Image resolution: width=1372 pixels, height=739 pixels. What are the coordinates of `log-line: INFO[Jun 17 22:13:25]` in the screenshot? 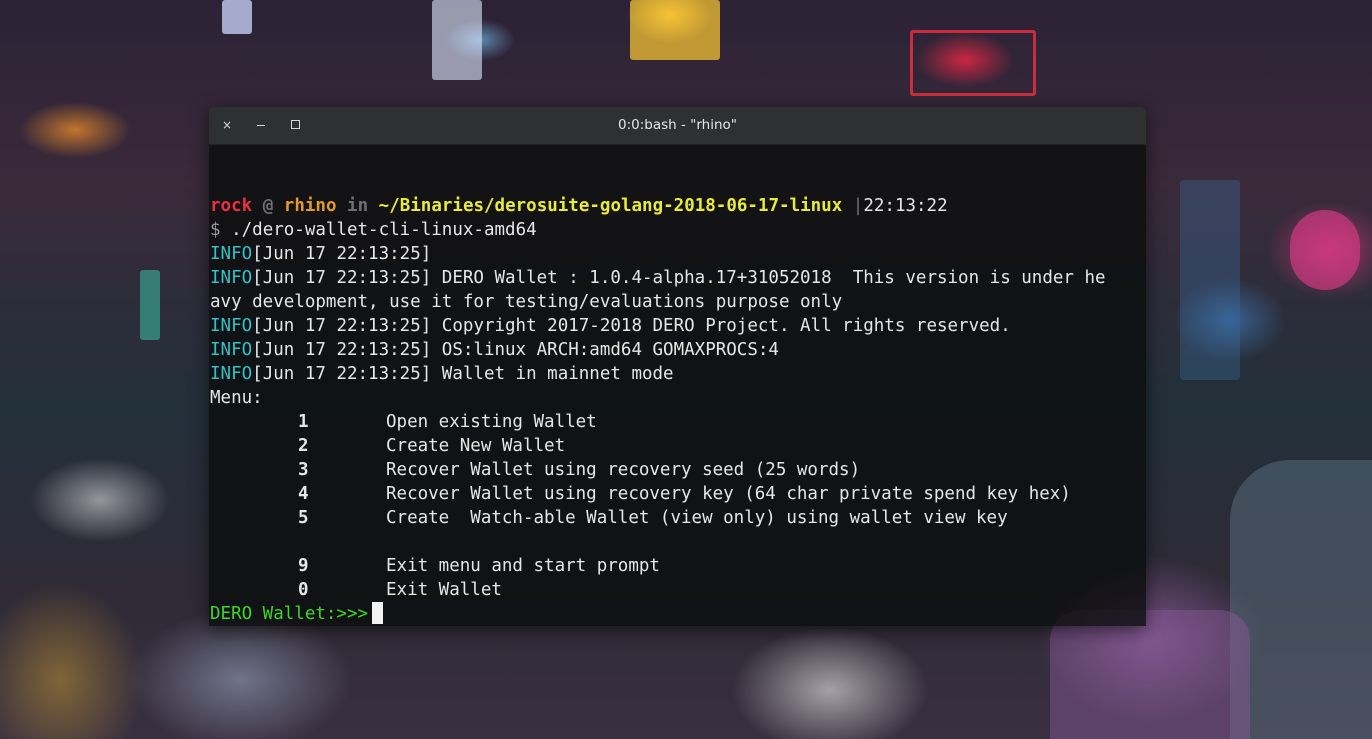 It's located at (320, 254).